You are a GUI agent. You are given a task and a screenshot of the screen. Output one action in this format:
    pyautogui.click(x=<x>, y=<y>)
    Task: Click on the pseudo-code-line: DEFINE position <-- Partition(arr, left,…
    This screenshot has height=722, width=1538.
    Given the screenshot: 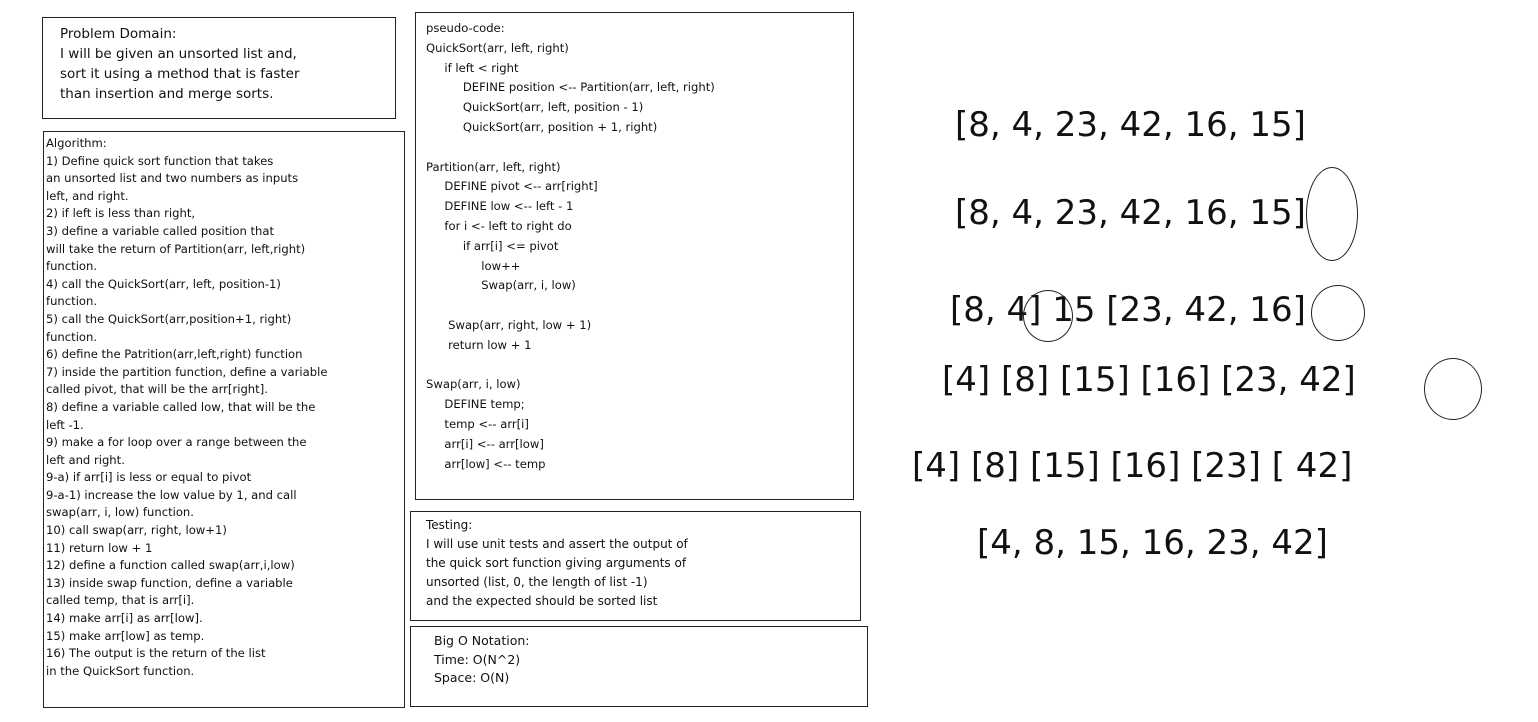 What is the action you would take?
    pyautogui.click(x=570, y=87)
    